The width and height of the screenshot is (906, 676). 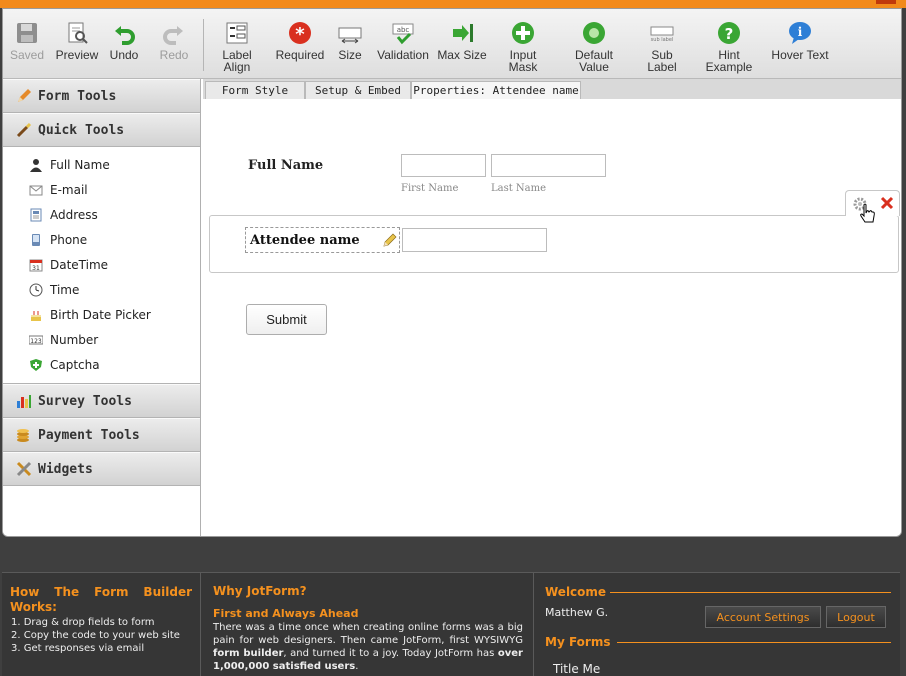 I want to click on toolbar-preview-button: Preview, so click(x=77, y=41).